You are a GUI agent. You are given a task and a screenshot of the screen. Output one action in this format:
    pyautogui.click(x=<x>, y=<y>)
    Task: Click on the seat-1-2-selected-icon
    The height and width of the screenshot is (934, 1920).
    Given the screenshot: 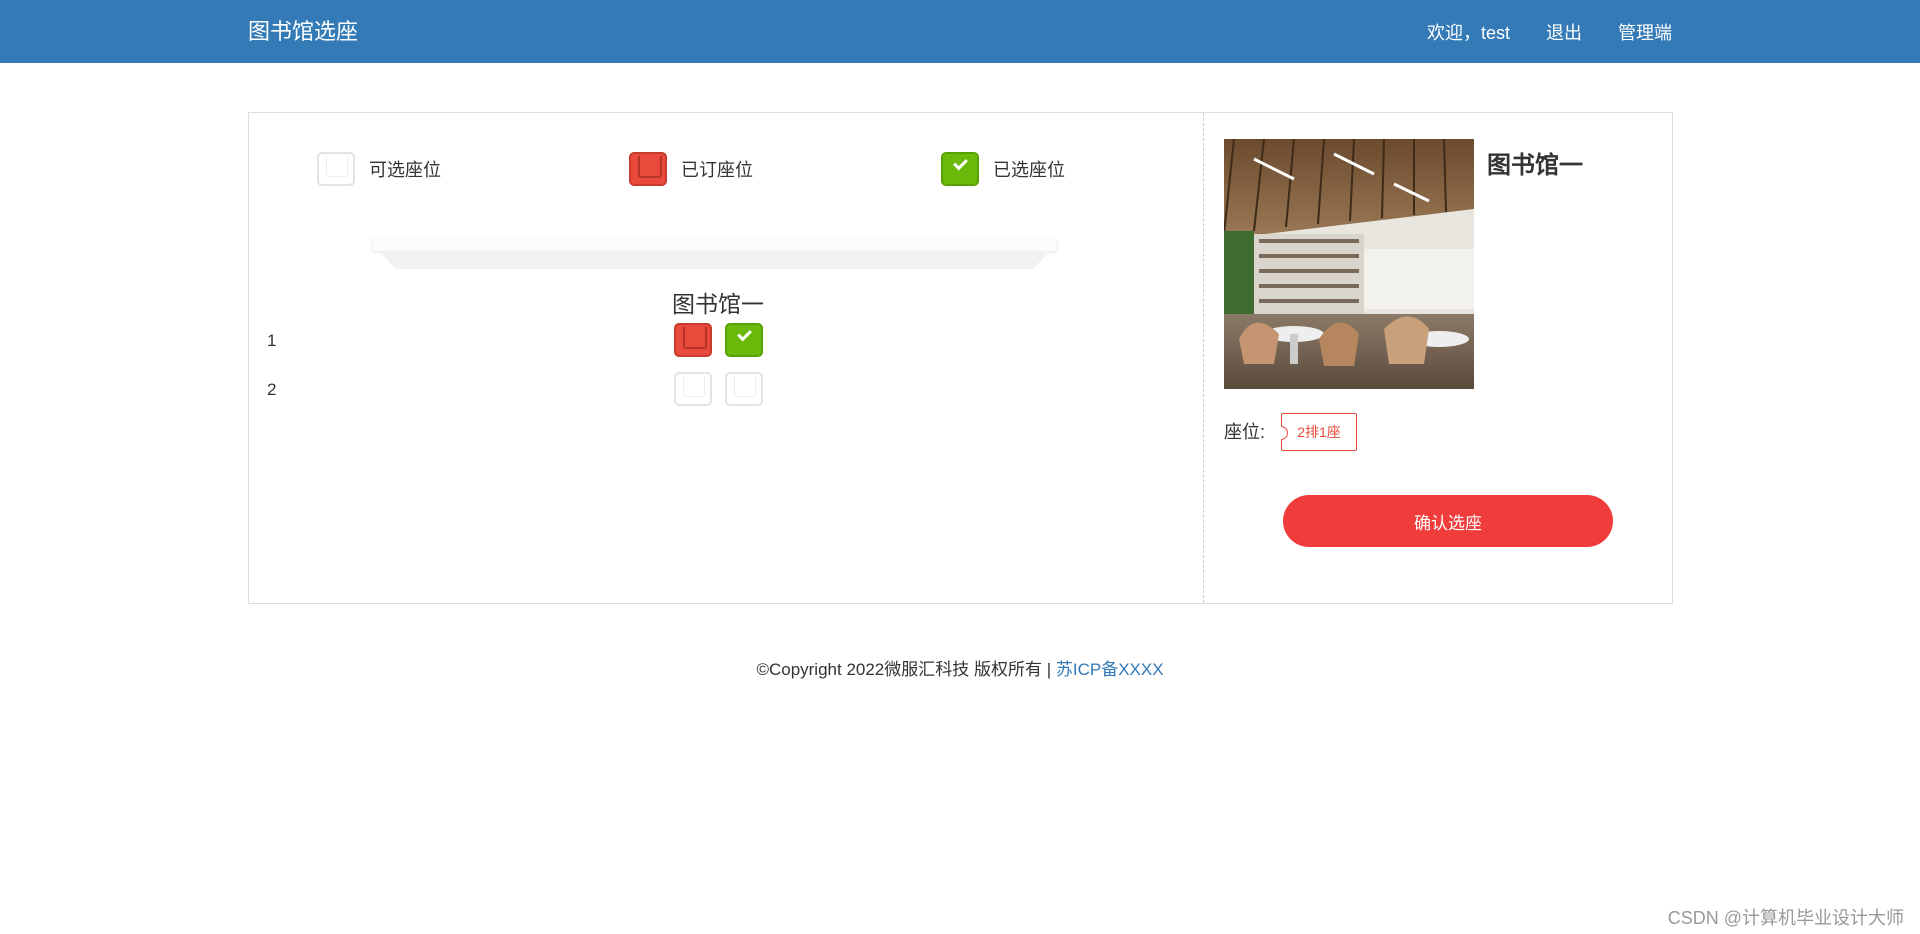 What is the action you would take?
    pyautogui.click(x=744, y=340)
    